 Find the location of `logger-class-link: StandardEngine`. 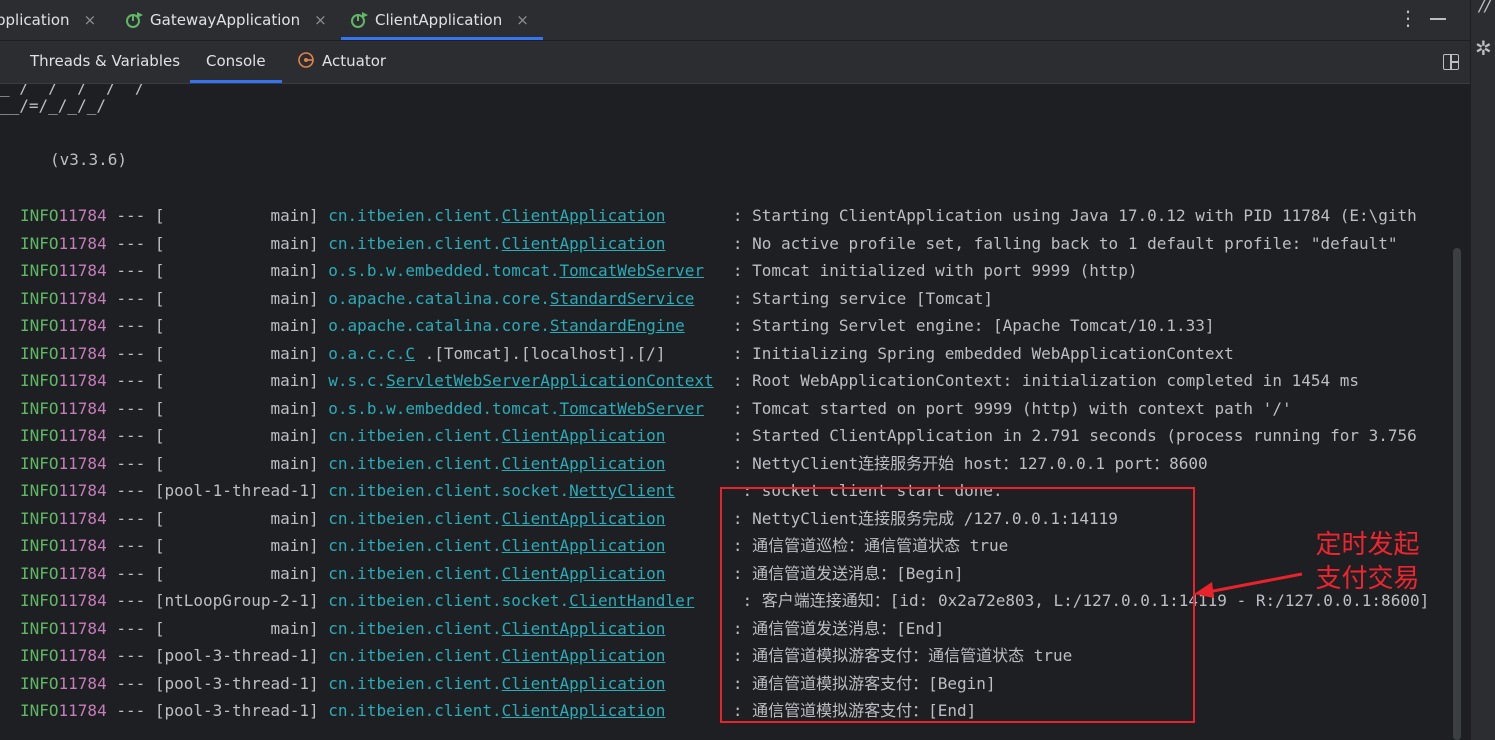

logger-class-link: StandardEngine is located at coordinates (617, 325).